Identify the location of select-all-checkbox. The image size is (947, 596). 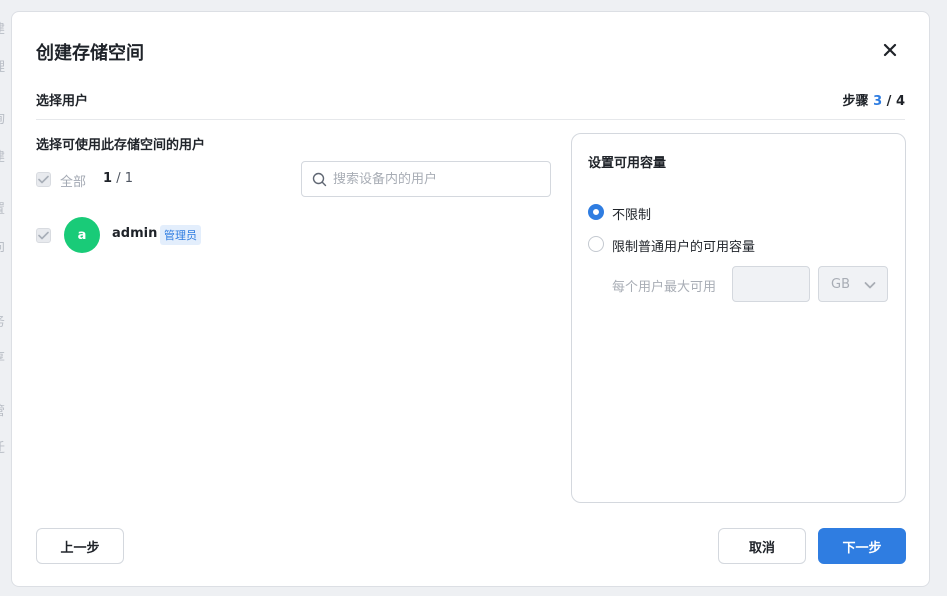
(43, 179).